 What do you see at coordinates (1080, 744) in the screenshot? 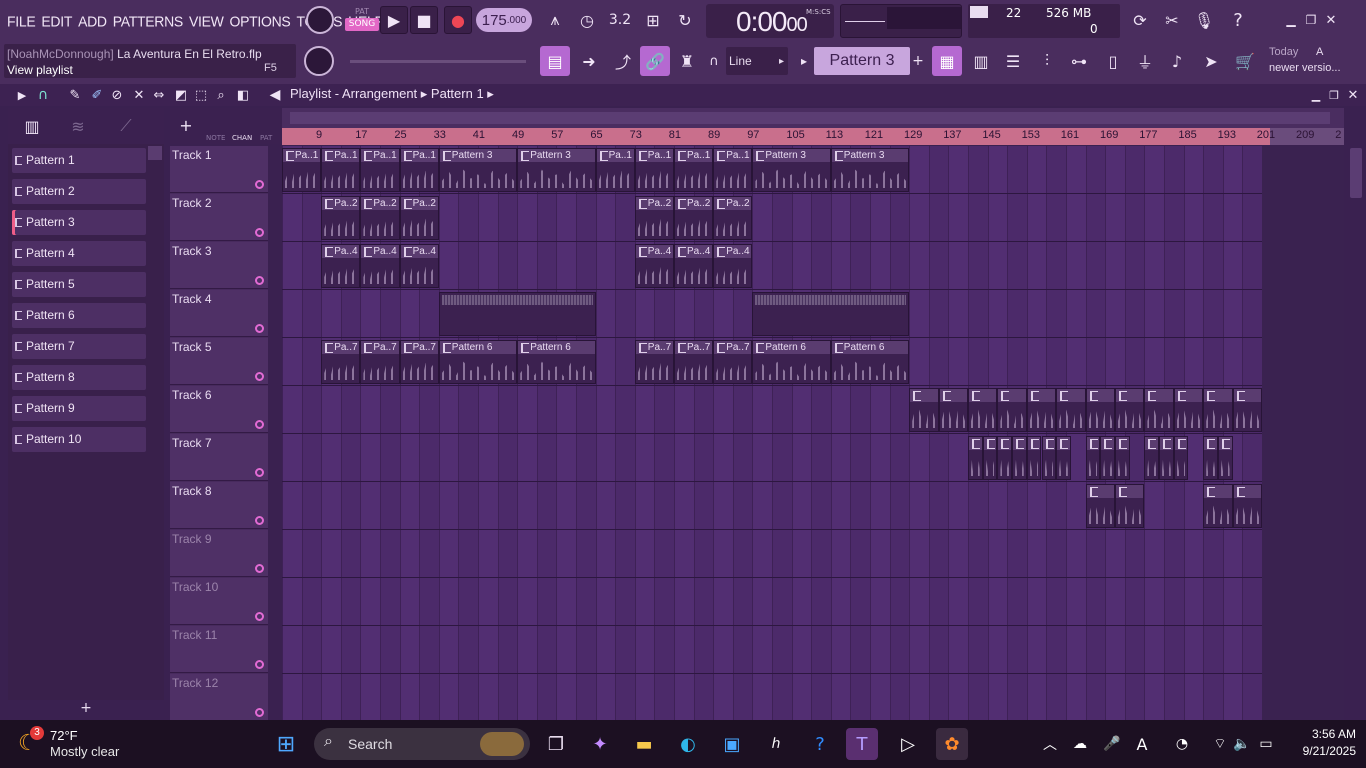
I see `onedrive-button: ☁` at bounding box center [1080, 744].